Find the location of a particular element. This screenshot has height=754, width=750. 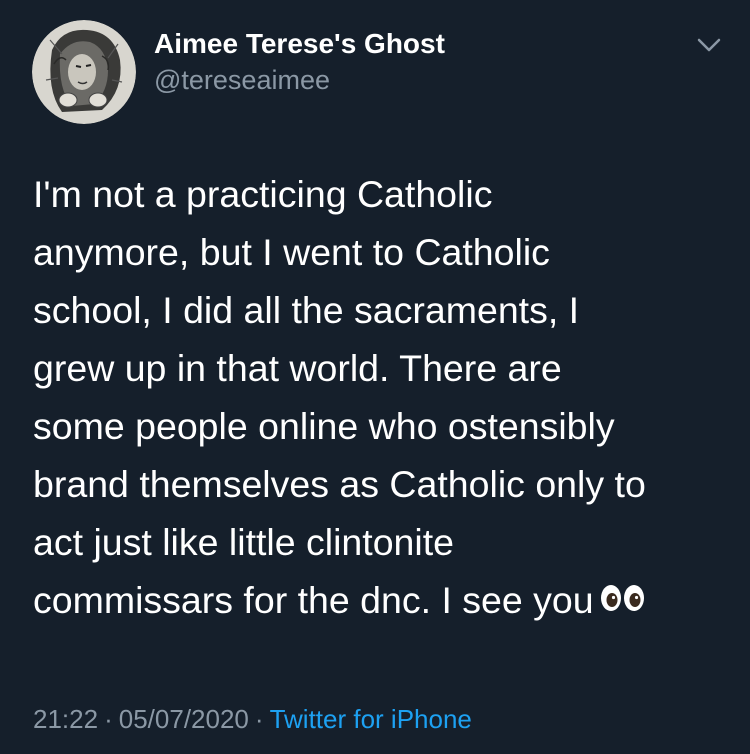

tweet-text-line-last: commissars for the dnc. I see you is located at coordinates (383, 600).